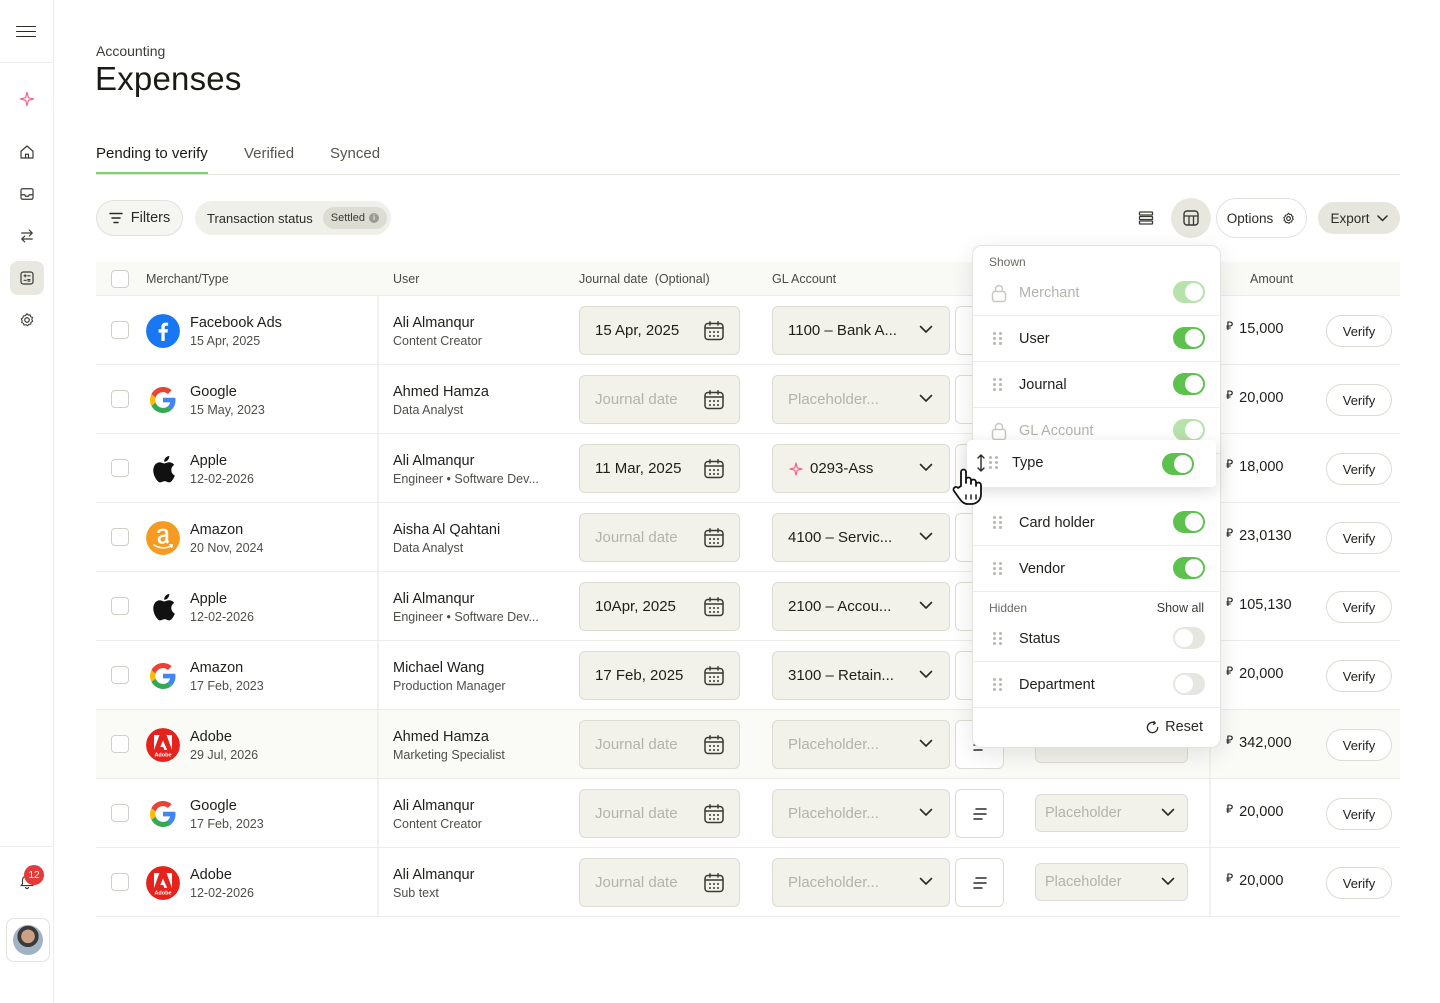  I want to click on header-user: User, so click(406, 279).